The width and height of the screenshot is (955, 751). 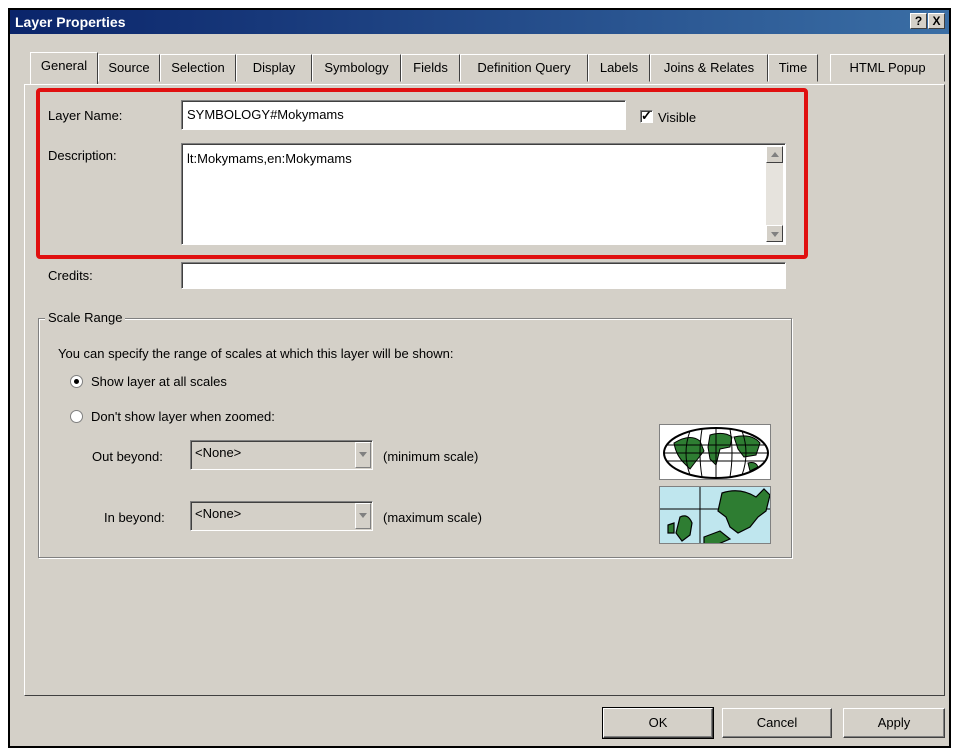 I want to click on dont-show-zoomed-label: Don't show layer when zoomed:, so click(x=183, y=416).